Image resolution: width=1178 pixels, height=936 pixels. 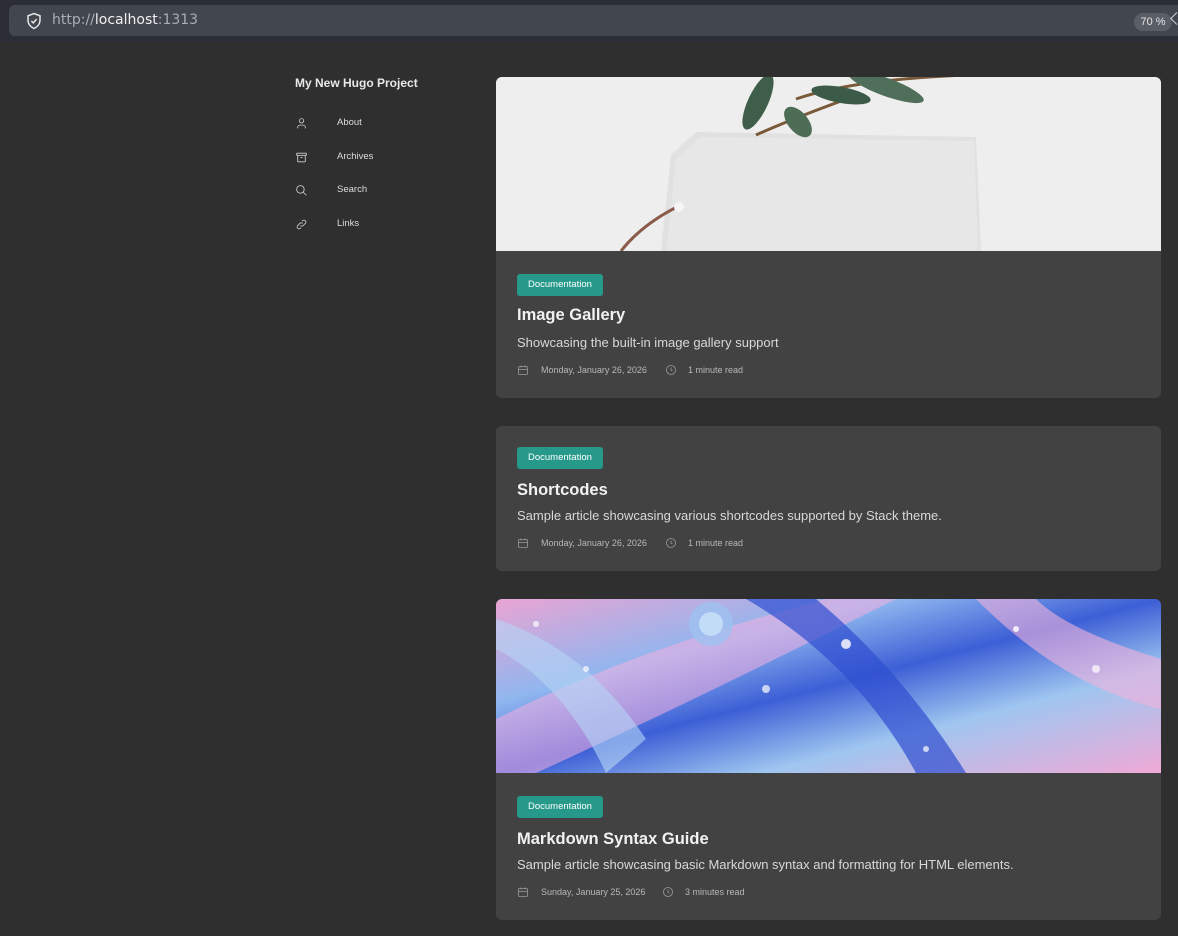 I want to click on archive-icon, so click(x=301, y=157).